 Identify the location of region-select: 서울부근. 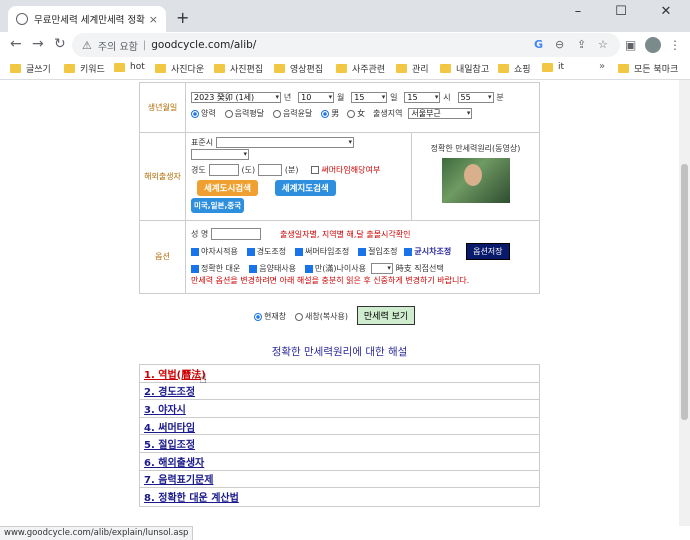
(440, 113).